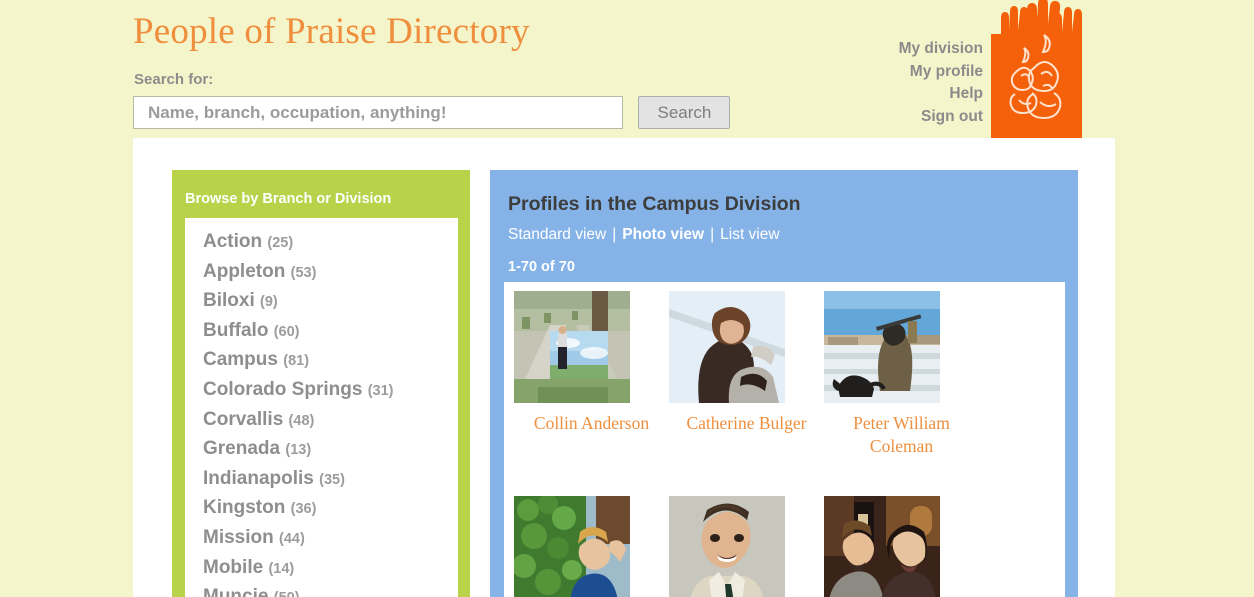 The width and height of the screenshot is (1254, 597). What do you see at coordinates (303, 272) in the screenshot?
I see `branch-count: (53)` at bounding box center [303, 272].